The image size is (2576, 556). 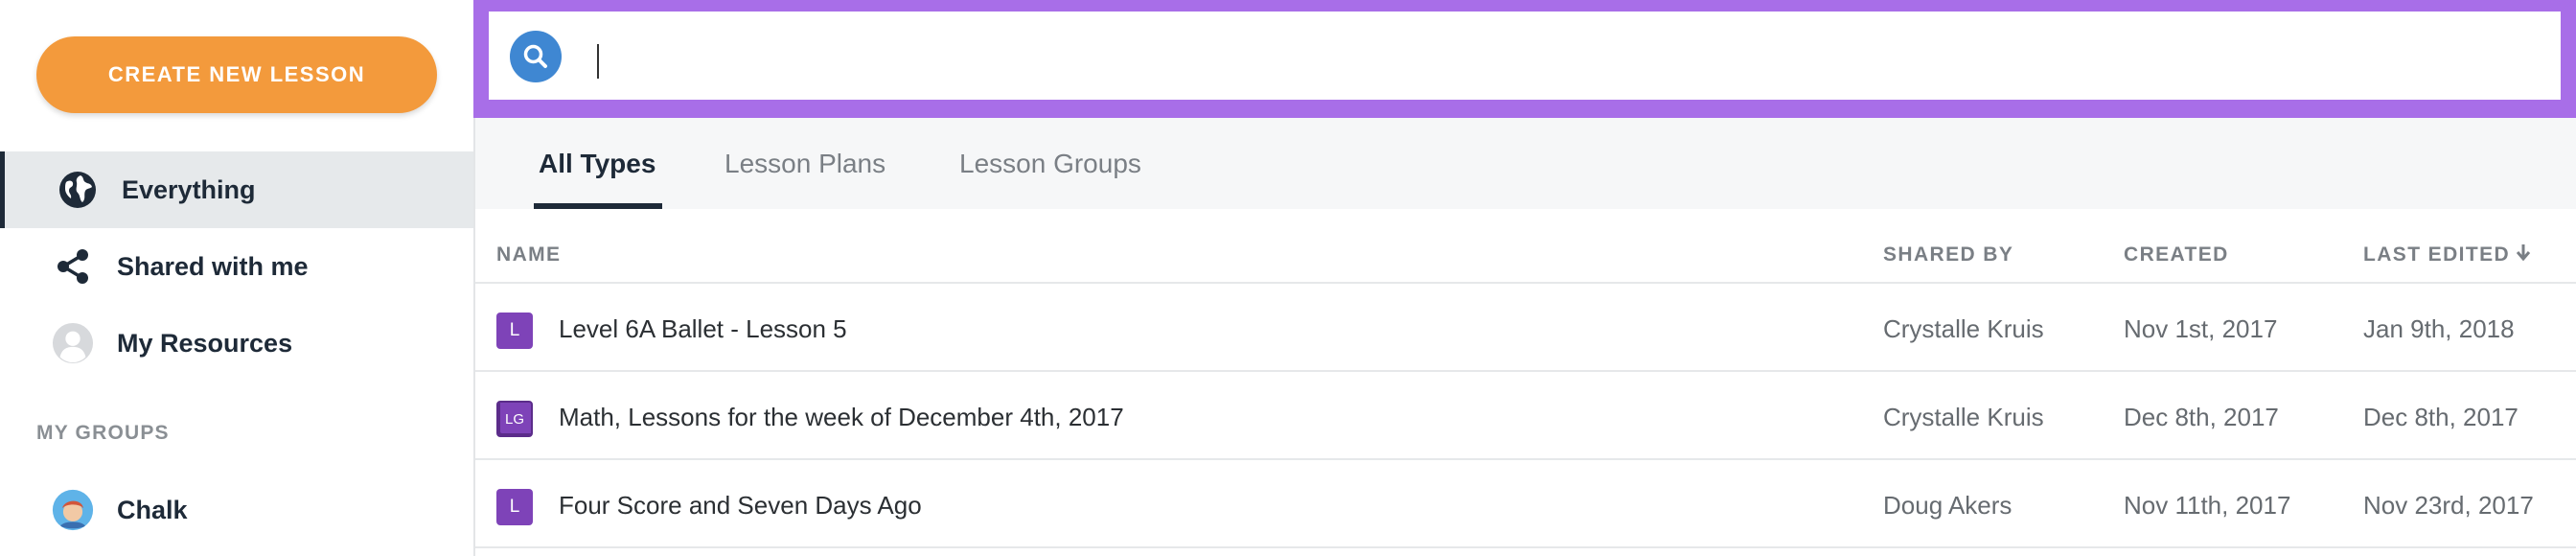 I want to click on tab-lesson-plans: Lesson Plans, so click(x=805, y=163).